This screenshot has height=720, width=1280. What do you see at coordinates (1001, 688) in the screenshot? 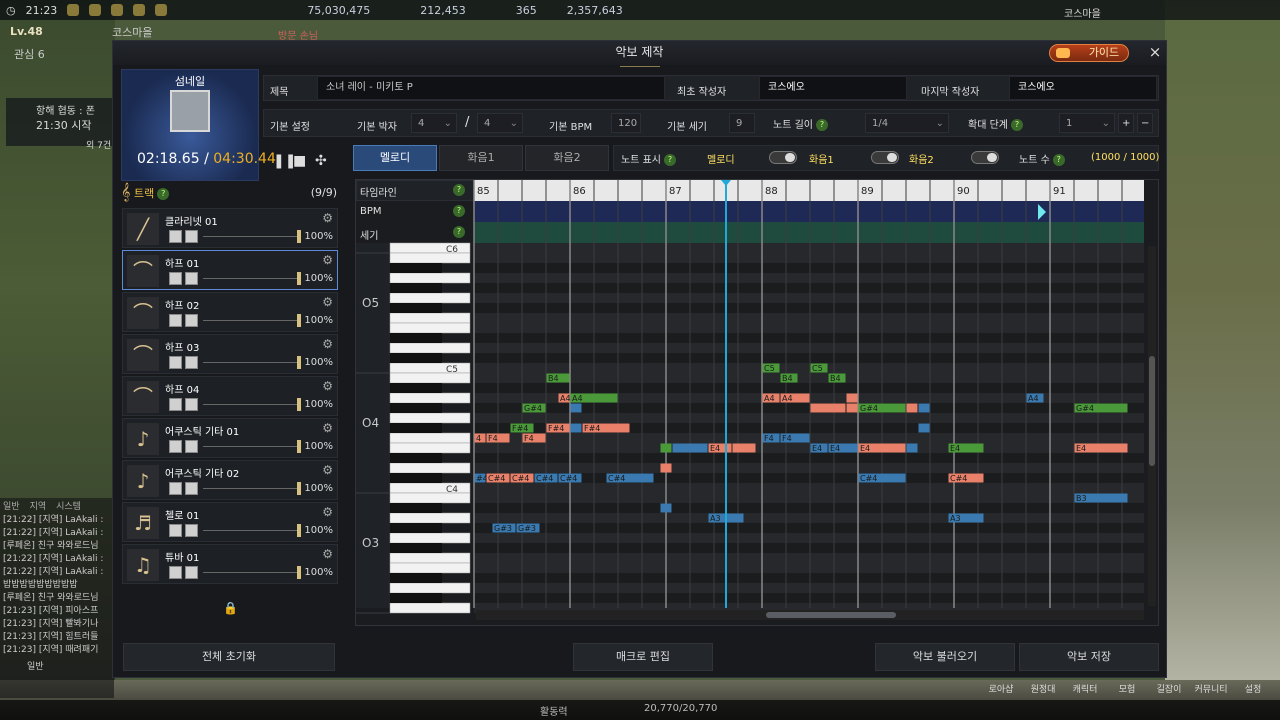
I see `menu-shop: 로아샵` at bounding box center [1001, 688].